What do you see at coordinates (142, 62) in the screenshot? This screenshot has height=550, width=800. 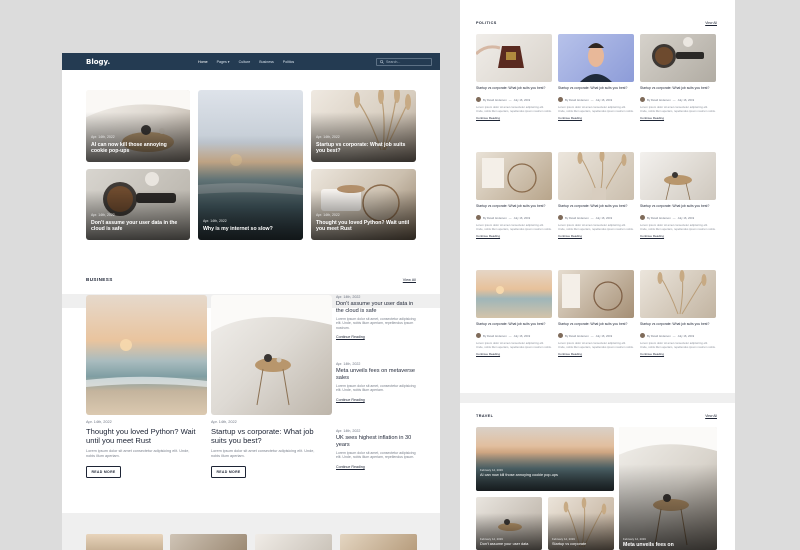 I see `logo: Blogy.` at bounding box center [142, 62].